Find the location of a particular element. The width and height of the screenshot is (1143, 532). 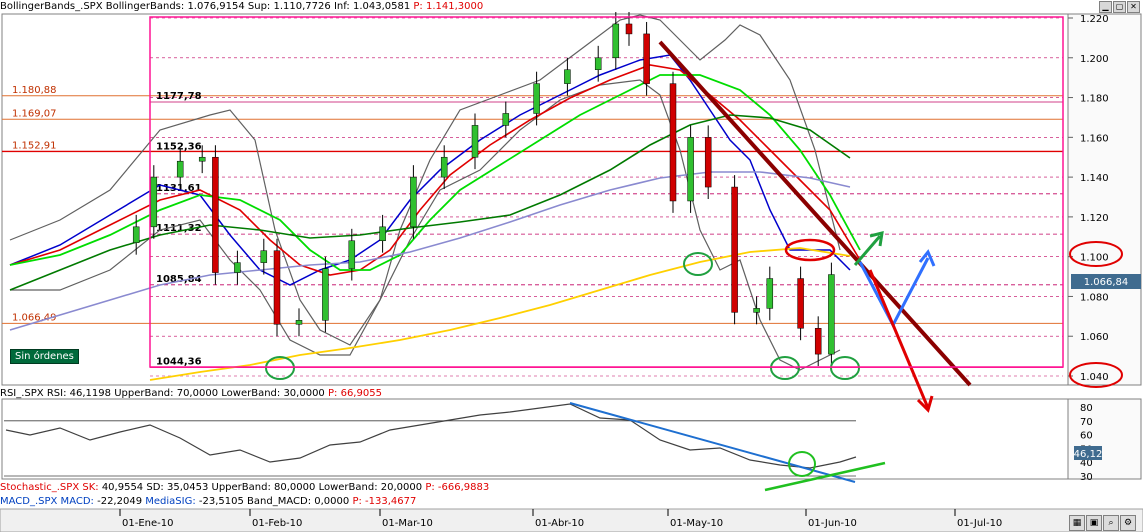

fib-label: 1044,36 is located at coordinates (179, 361).